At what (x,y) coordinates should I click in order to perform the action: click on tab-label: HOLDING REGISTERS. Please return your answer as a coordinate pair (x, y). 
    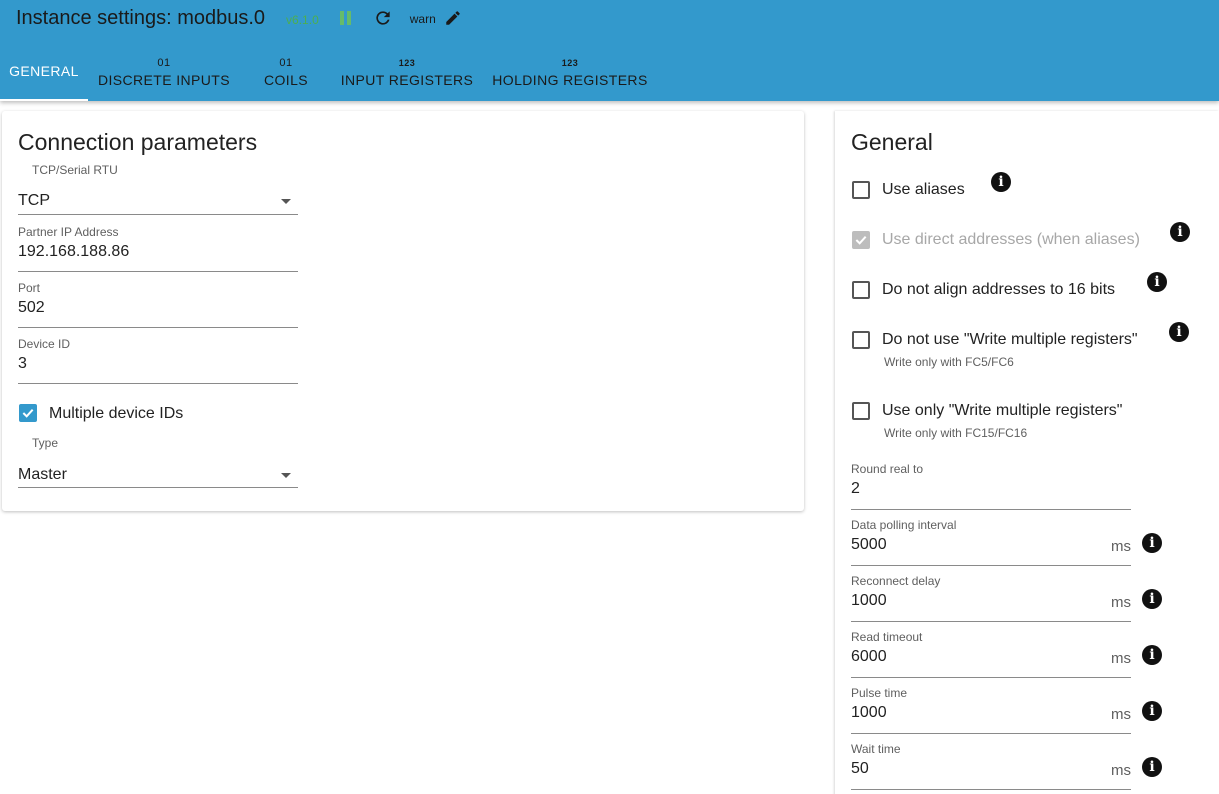
    Looking at the image, I should click on (570, 80).